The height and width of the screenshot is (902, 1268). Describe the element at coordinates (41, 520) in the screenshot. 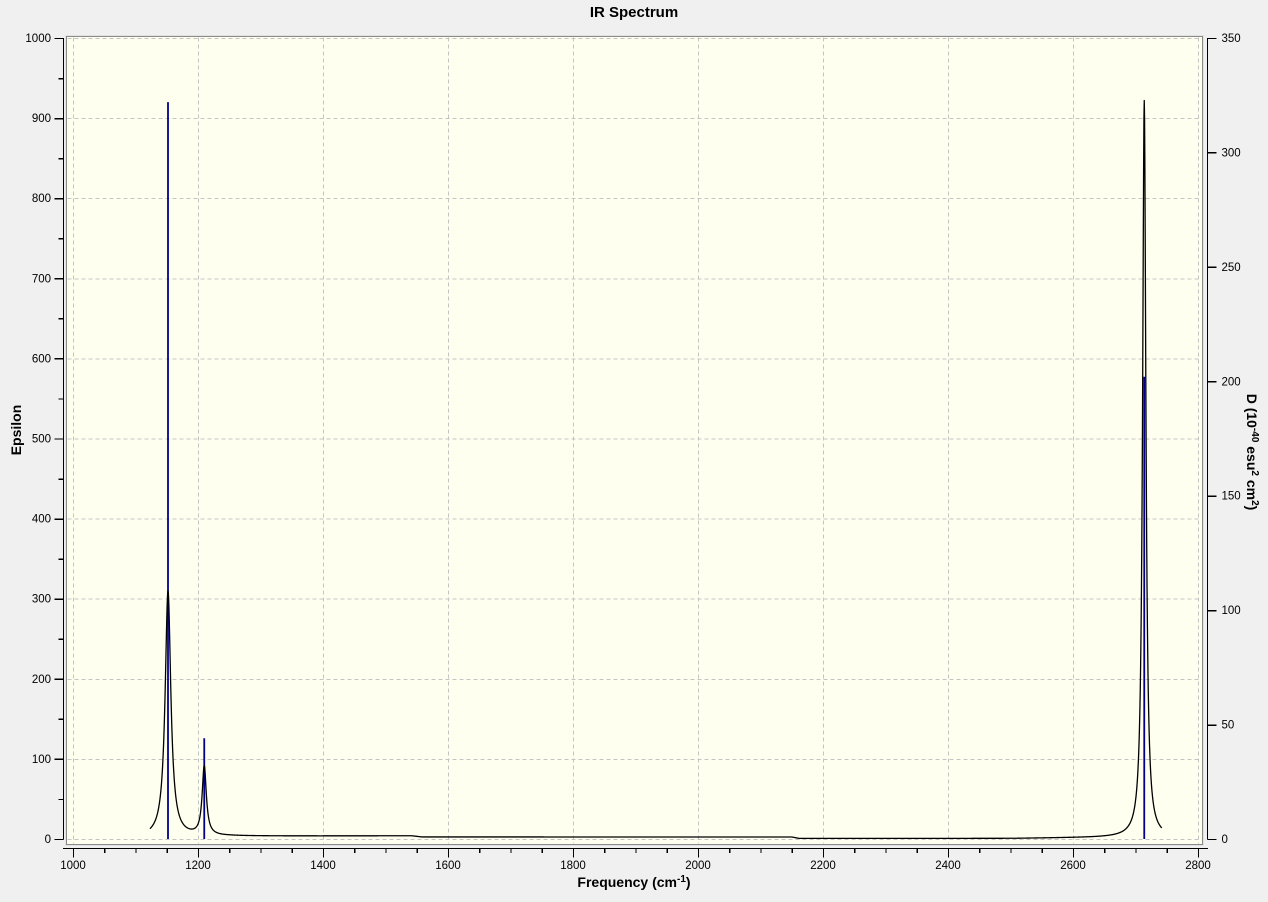

I see `left-axis-tick-label: 400` at that location.